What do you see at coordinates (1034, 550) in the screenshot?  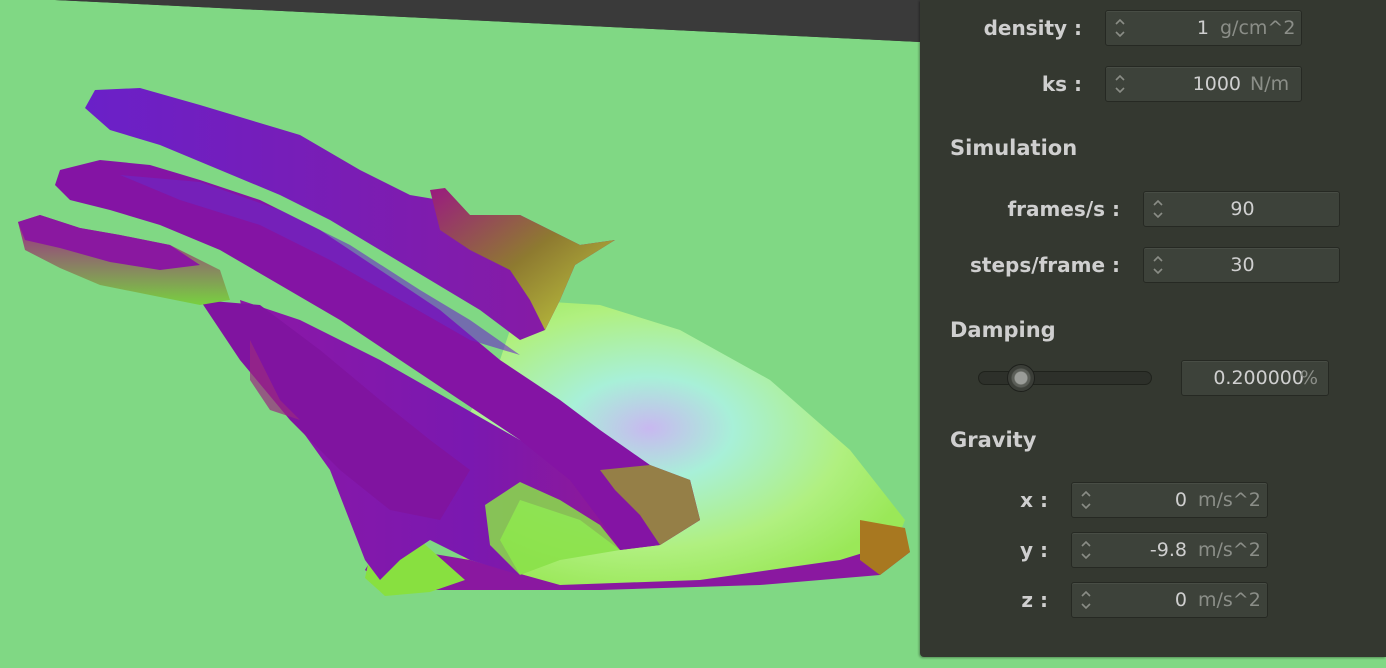 I see `gravity-y-label: y :` at bounding box center [1034, 550].